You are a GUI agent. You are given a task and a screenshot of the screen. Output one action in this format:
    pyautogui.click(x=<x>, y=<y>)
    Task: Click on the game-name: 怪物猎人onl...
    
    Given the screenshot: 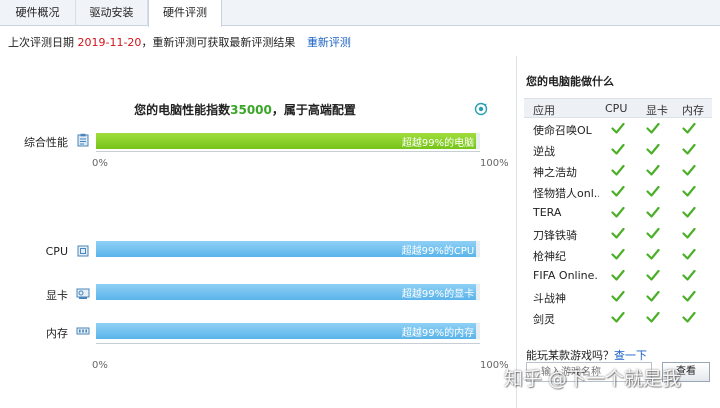 What is the action you would take?
    pyautogui.click(x=566, y=193)
    